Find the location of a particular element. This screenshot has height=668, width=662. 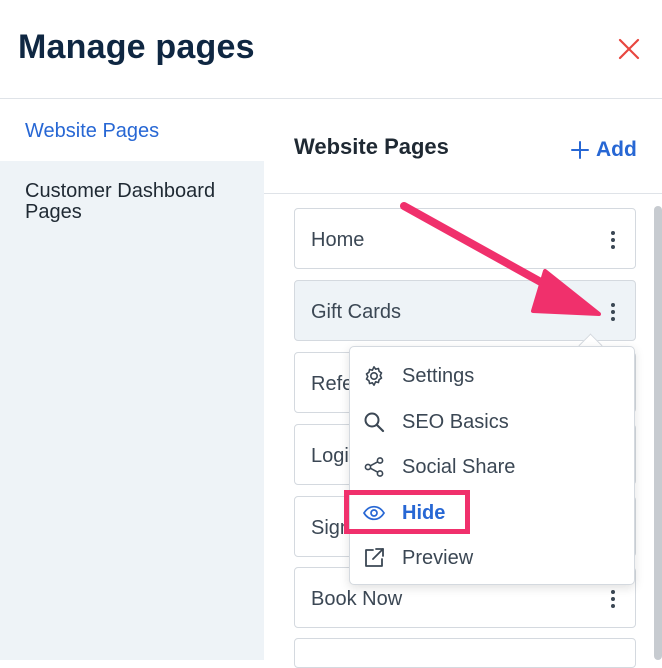

add-page-button: Add is located at coordinates (603, 150).